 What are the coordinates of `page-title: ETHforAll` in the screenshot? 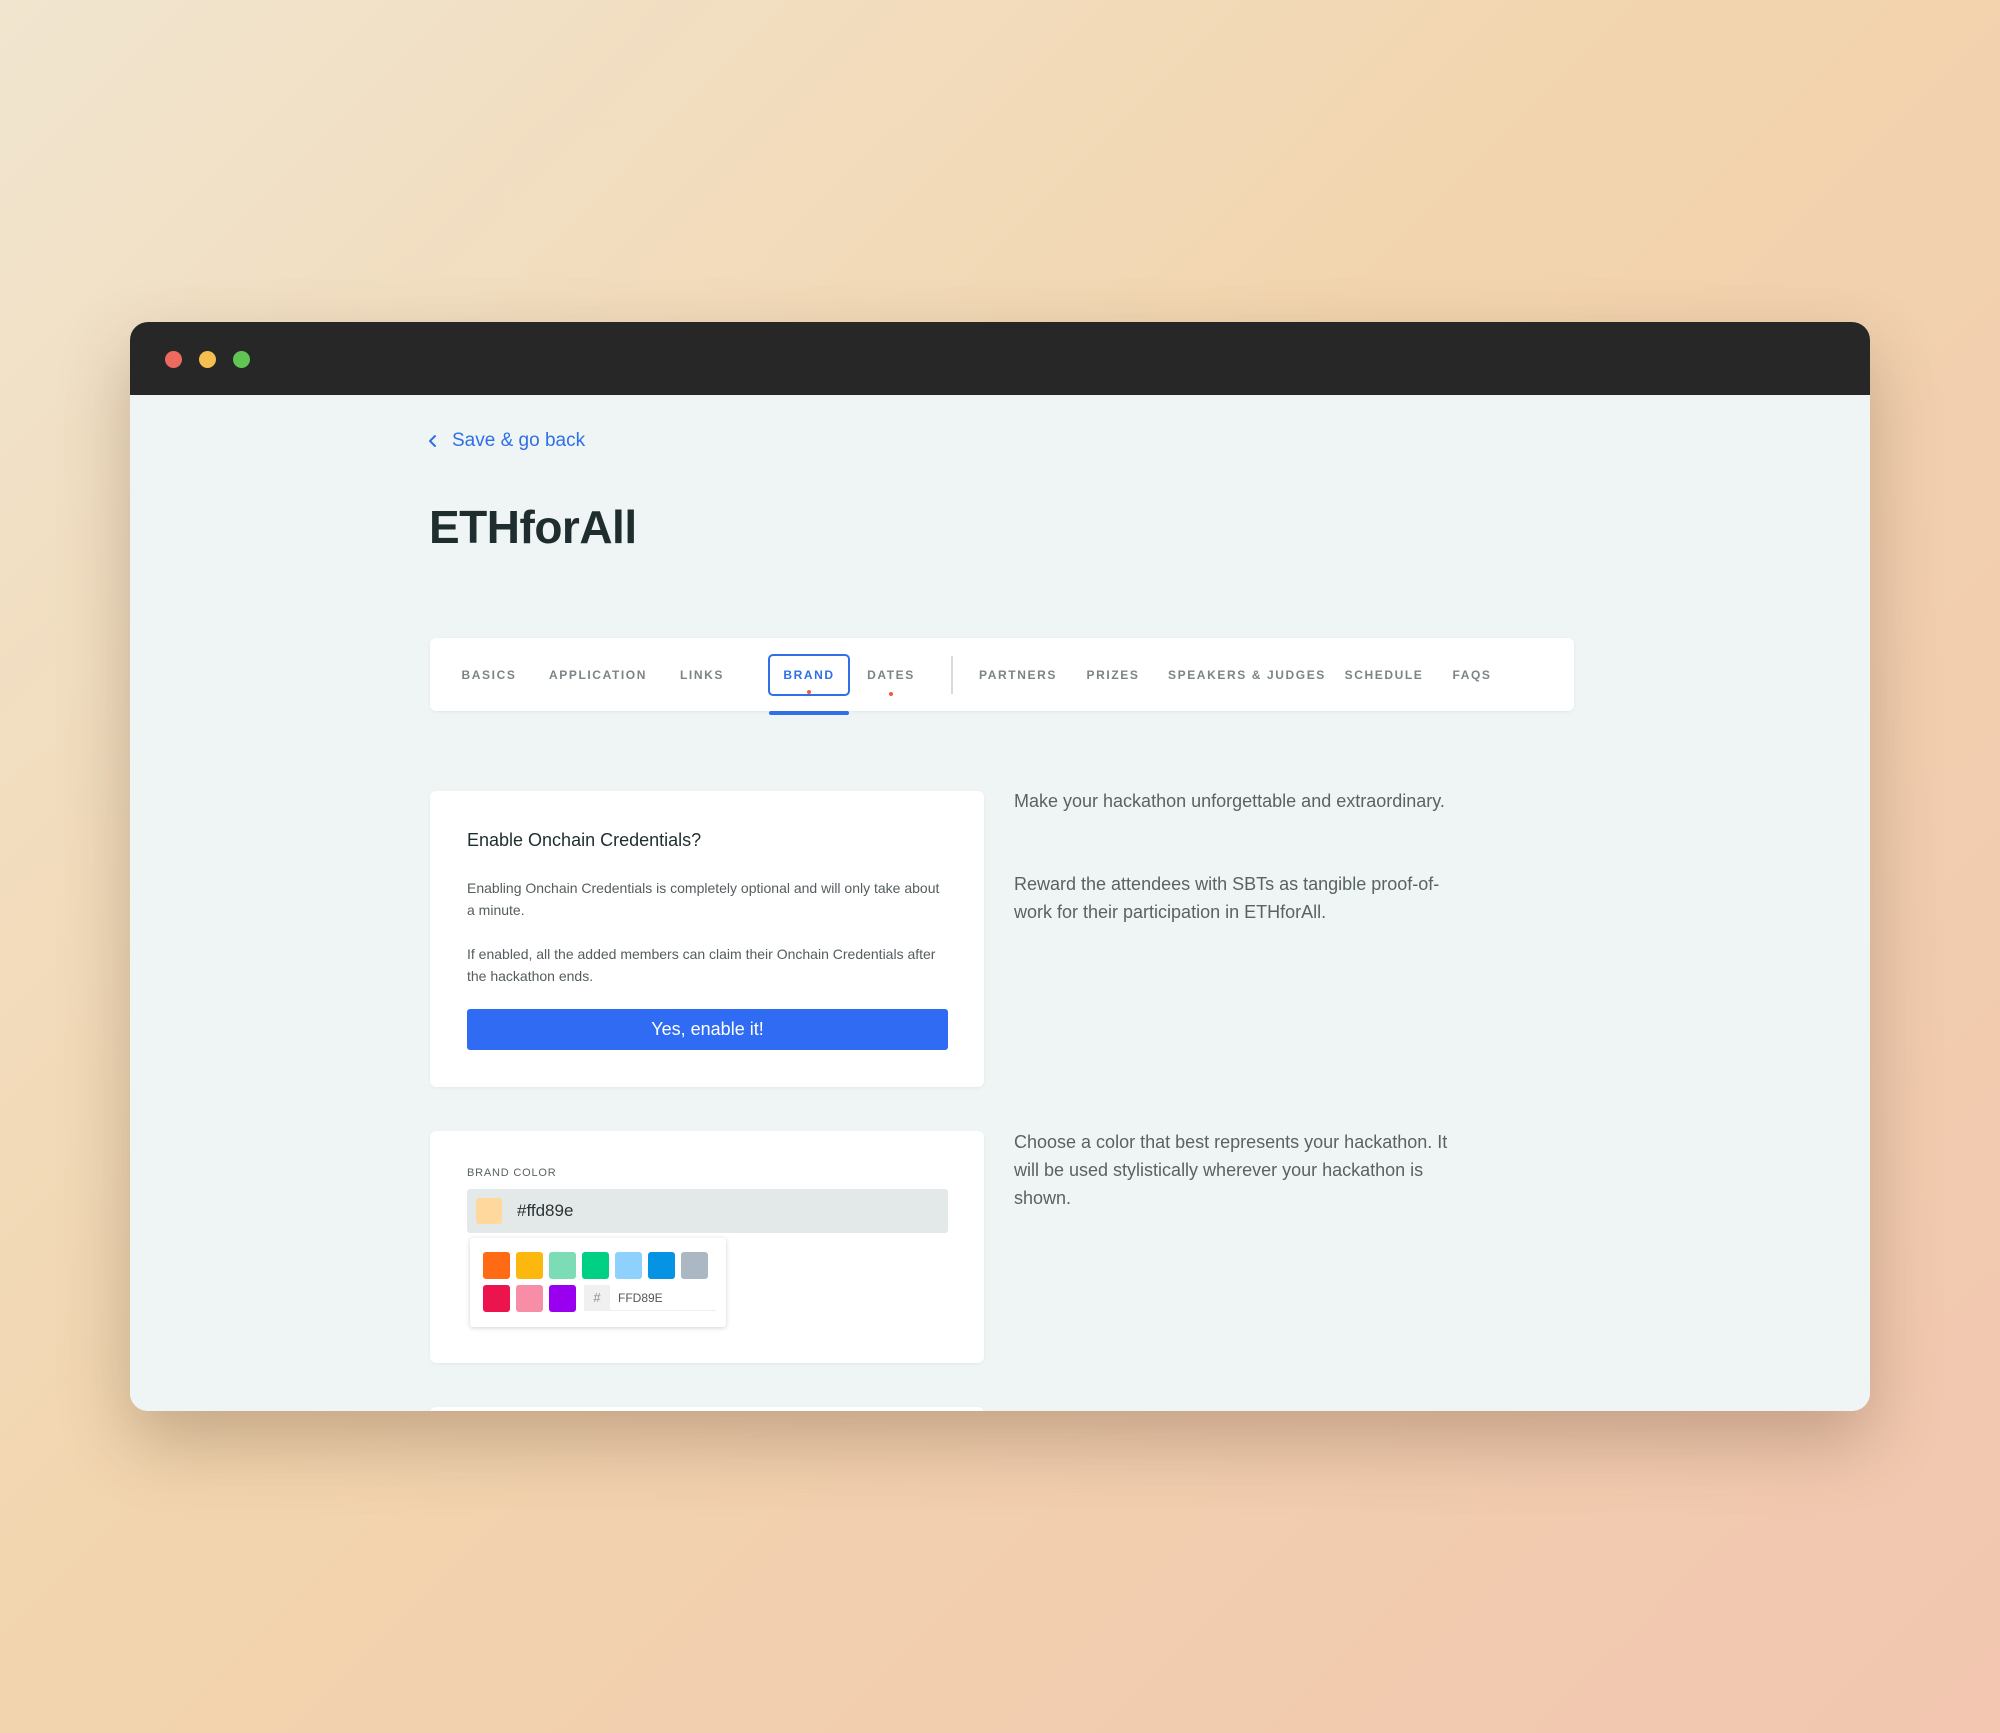 It's located at (533, 527).